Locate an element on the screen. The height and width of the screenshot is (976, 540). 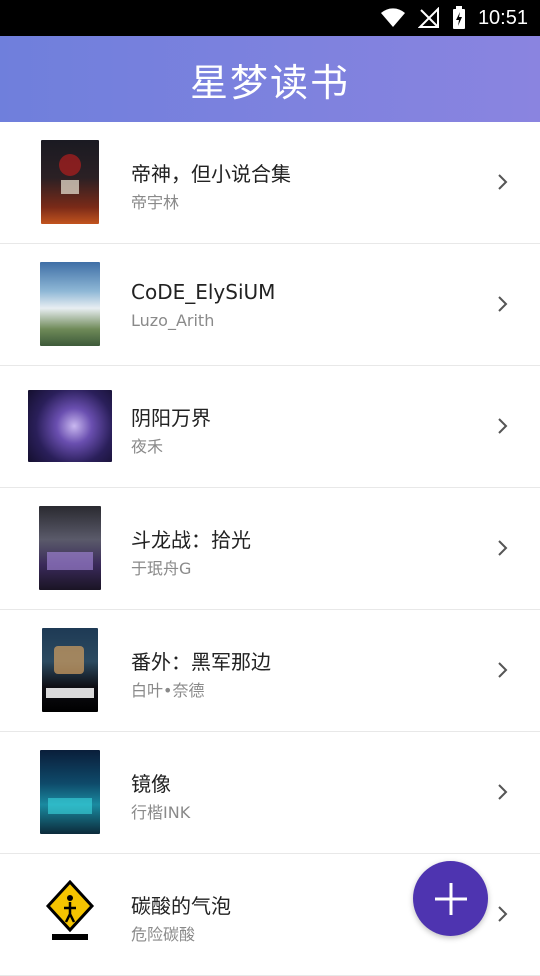
book-title: 镜像 is located at coordinates (151, 784).